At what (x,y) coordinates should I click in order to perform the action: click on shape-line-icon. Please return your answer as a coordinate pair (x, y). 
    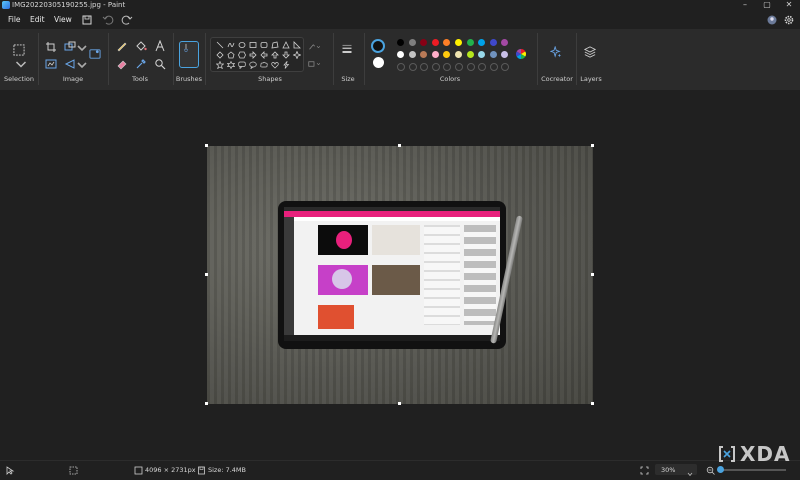
    Looking at the image, I should click on (220, 45).